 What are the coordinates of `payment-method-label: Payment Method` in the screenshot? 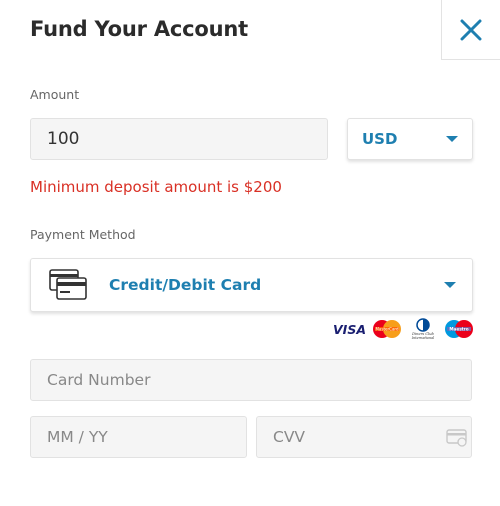 It's located at (83, 234).